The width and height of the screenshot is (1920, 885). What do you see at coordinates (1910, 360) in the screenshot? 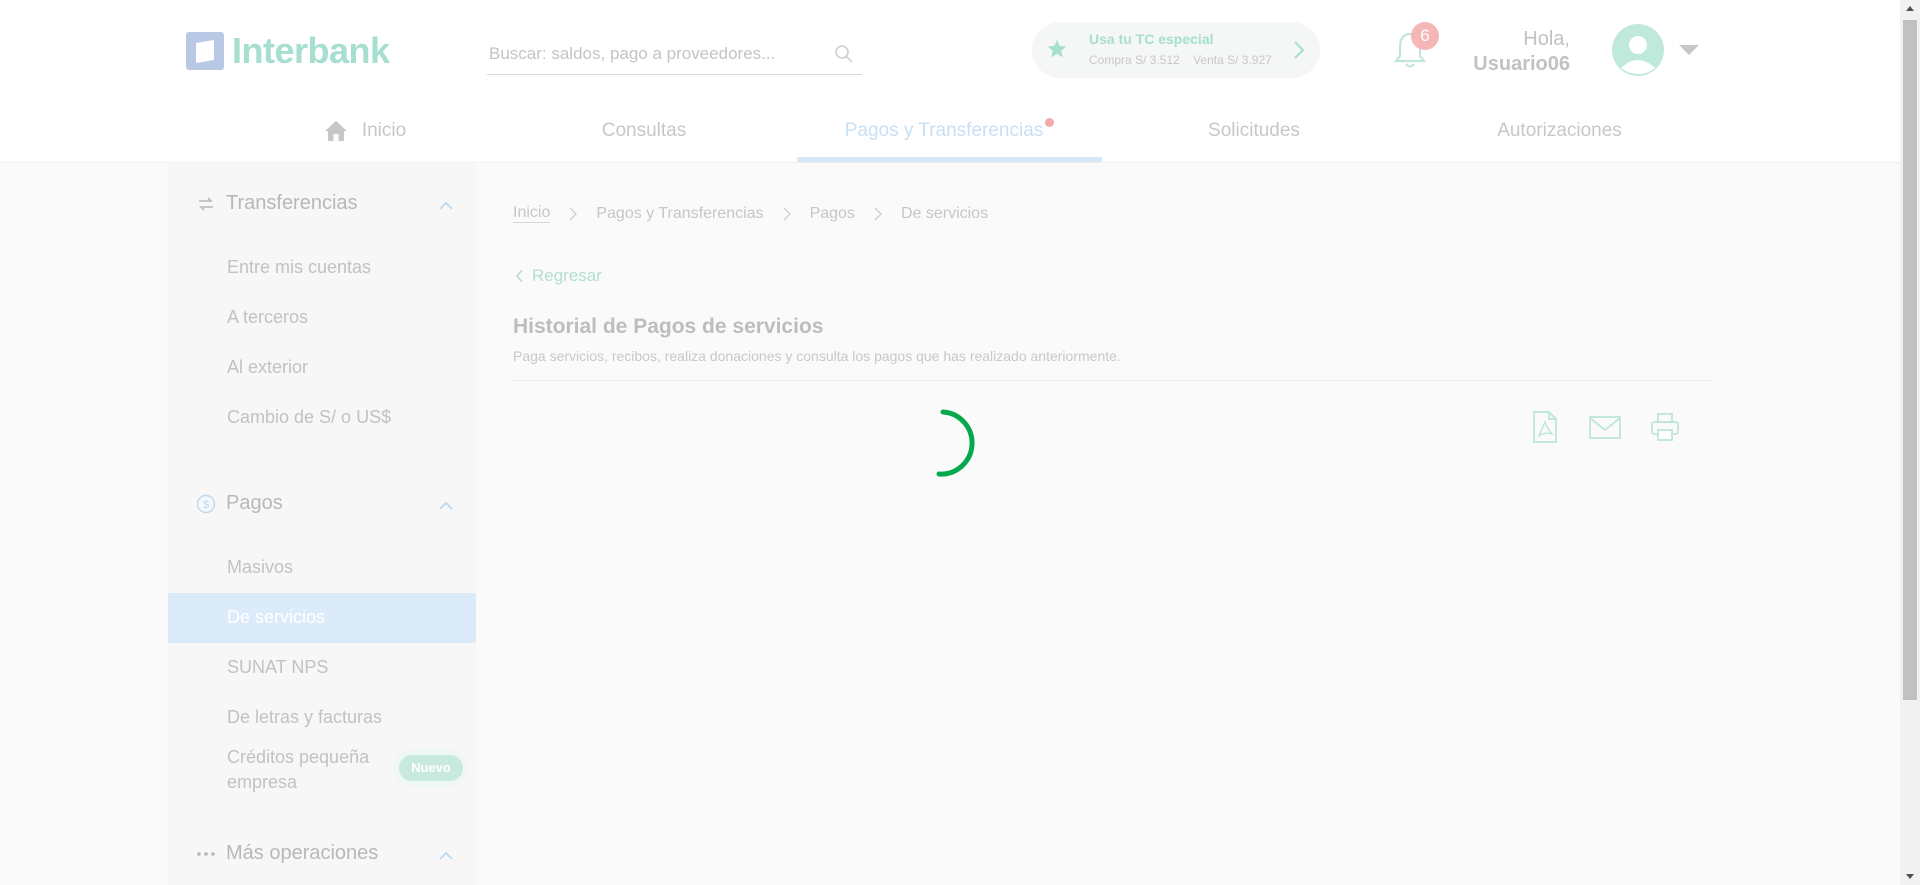
I see `scrollbar-thumb` at bounding box center [1910, 360].